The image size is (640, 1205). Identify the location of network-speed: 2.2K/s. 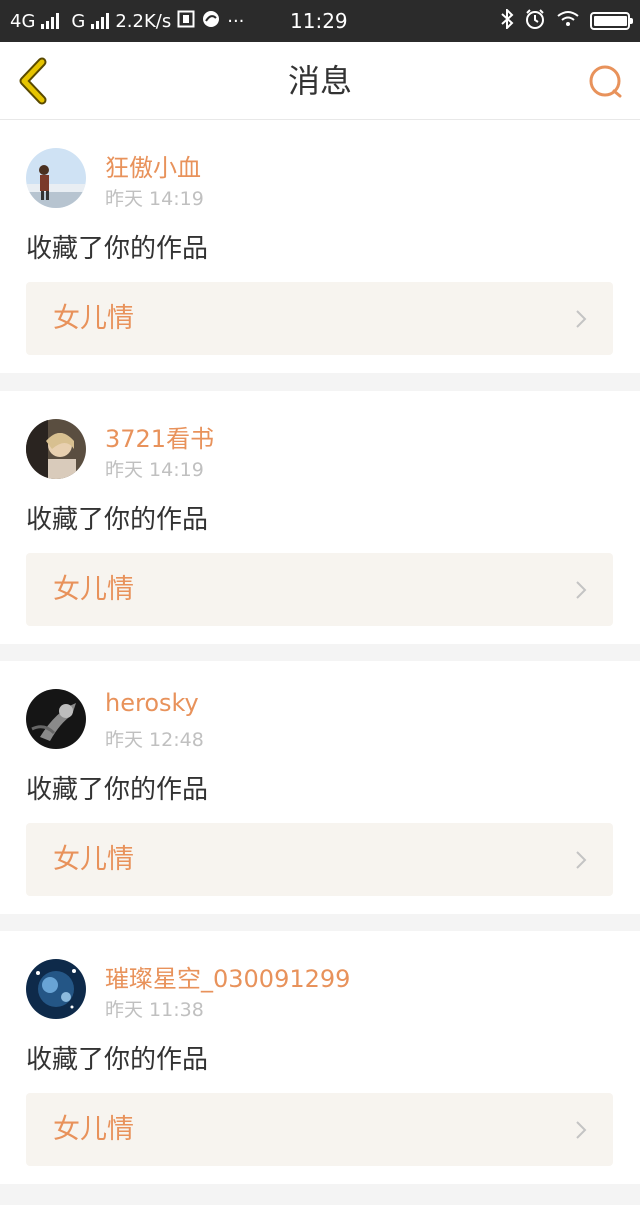
(143, 21).